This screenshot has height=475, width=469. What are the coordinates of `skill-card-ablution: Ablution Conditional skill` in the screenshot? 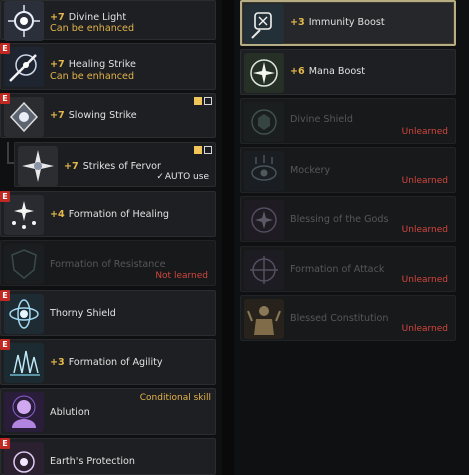 It's located at (108, 411).